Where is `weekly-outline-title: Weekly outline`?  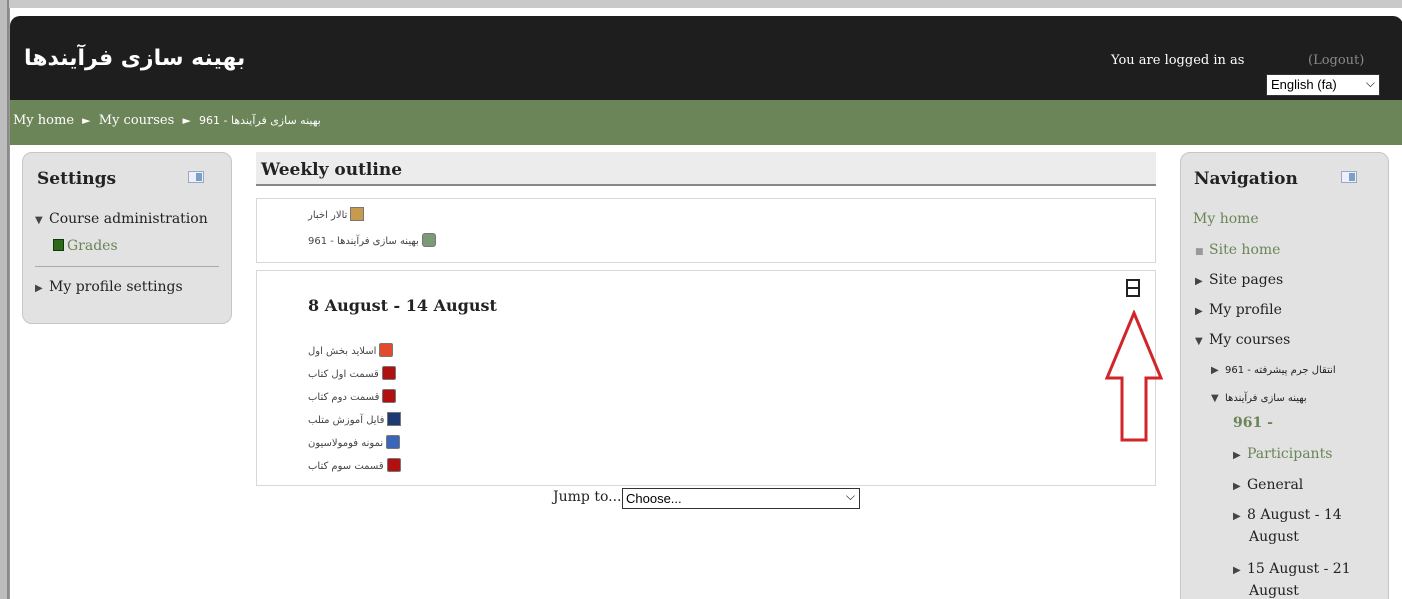 weekly-outline-title: Weekly outline is located at coordinates (332, 170).